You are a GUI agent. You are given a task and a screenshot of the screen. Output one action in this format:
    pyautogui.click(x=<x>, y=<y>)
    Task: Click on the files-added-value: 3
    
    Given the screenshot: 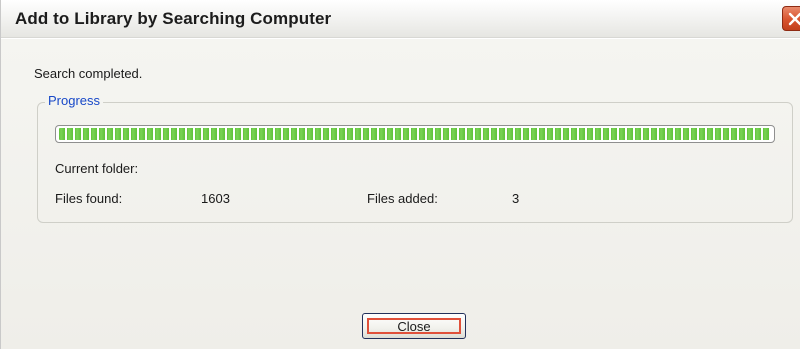 What is the action you would take?
    pyautogui.click(x=516, y=198)
    